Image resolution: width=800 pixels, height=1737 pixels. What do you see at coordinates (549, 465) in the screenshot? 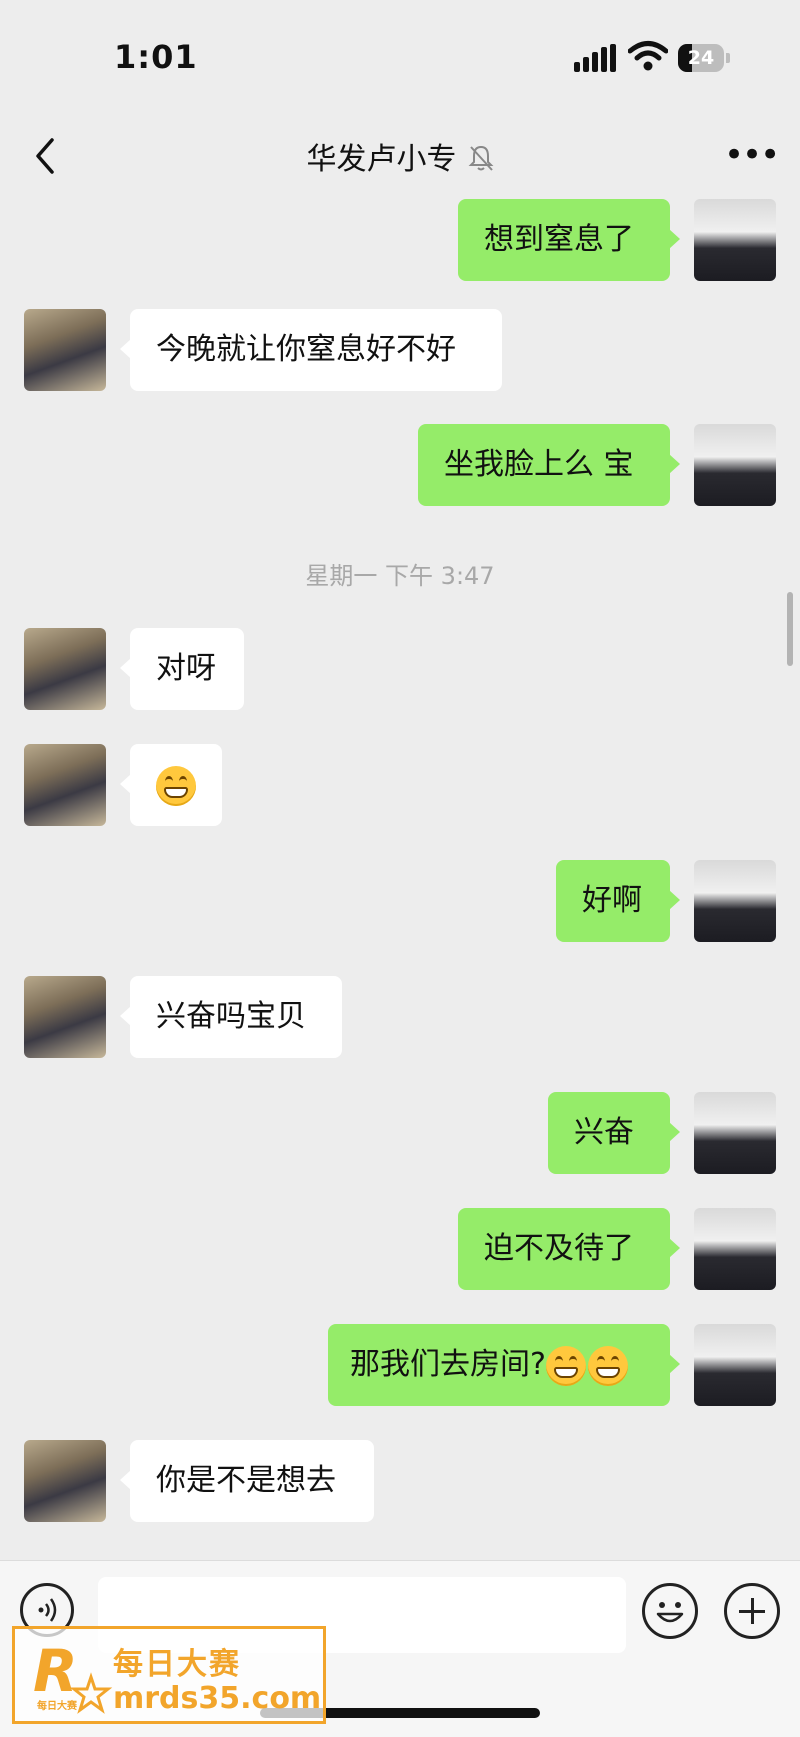
I see `message-bubble-sent: 坐我脸上么 宝` at bounding box center [549, 465].